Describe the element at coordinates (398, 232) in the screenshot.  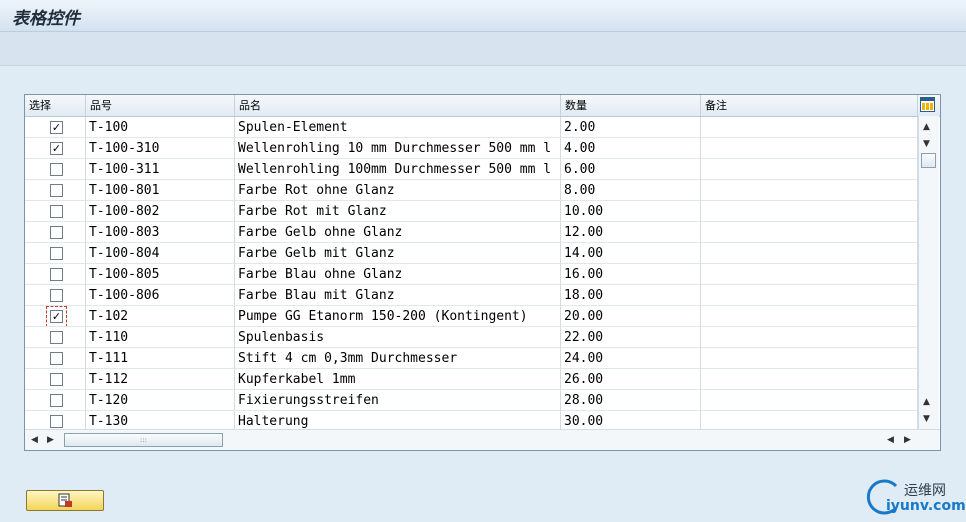
I see `name-cell: Farbe Gelb ohne Glanz` at that location.